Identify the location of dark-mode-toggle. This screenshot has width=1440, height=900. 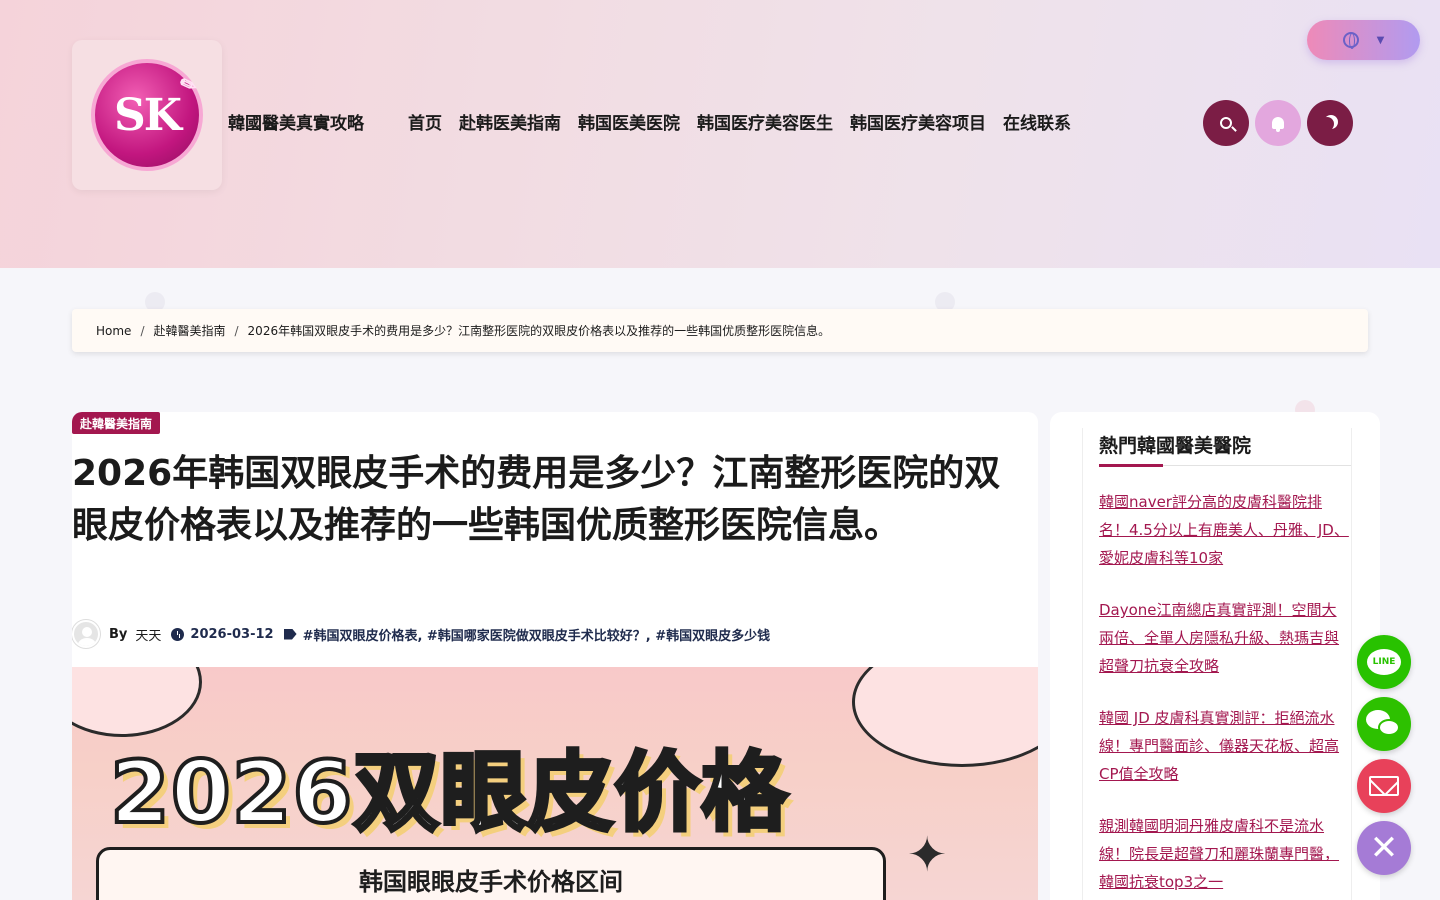
(1330, 123).